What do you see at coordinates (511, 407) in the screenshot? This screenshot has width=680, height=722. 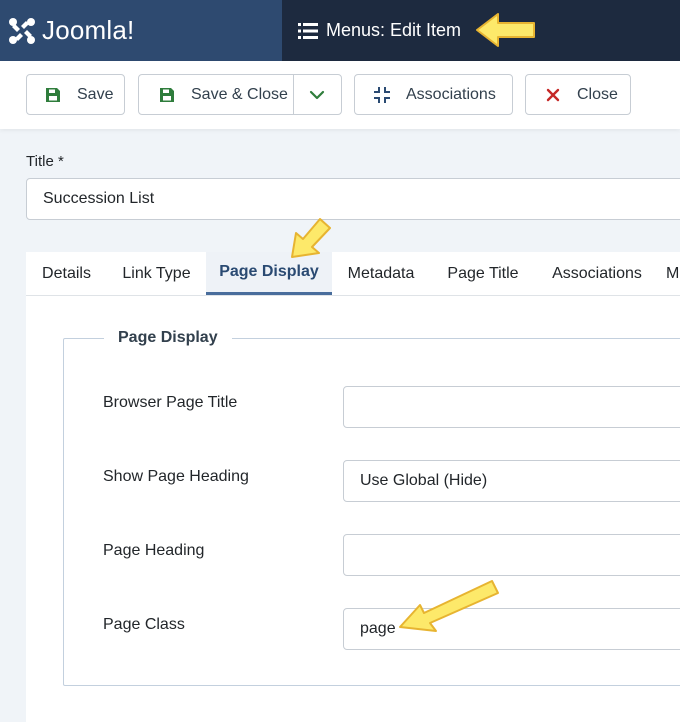 I see `browser-page-title-input` at bounding box center [511, 407].